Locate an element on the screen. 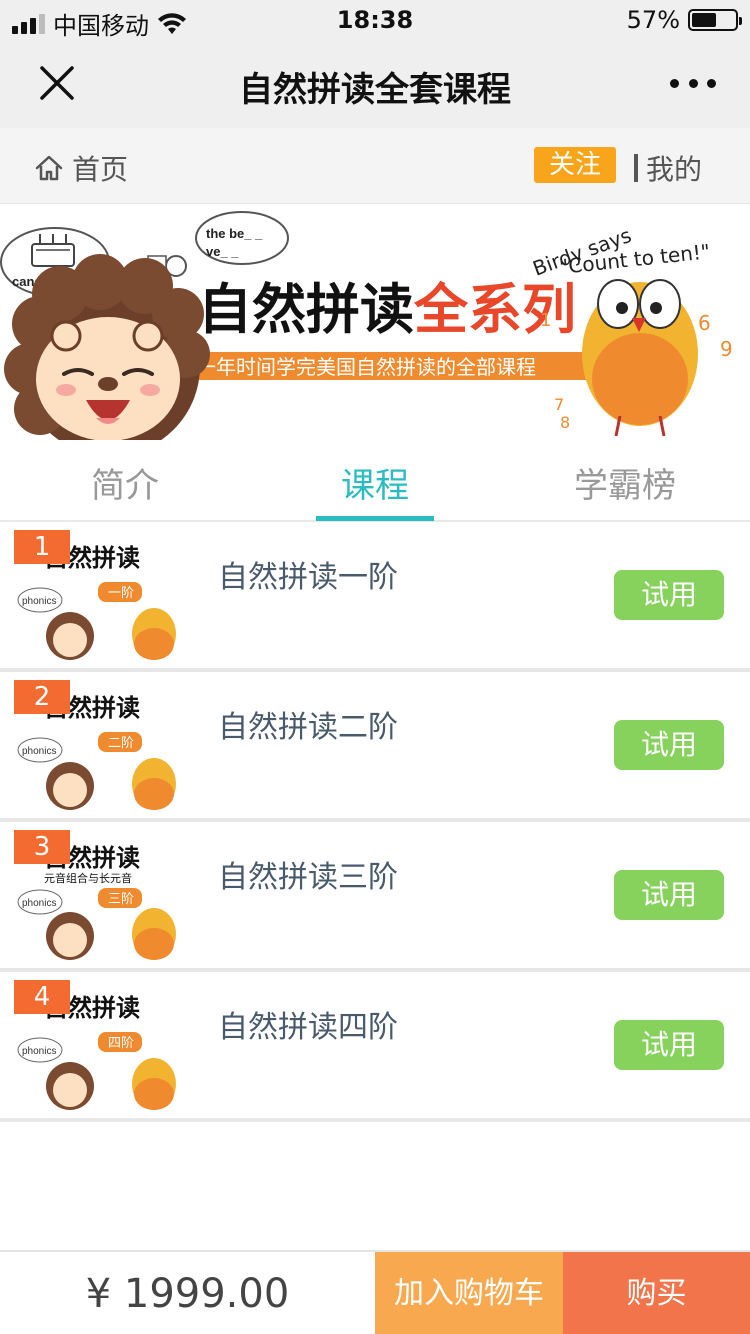 The height and width of the screenshot is (1334, 750). course-index-badge: 2 is located at coordinates (42, 697).